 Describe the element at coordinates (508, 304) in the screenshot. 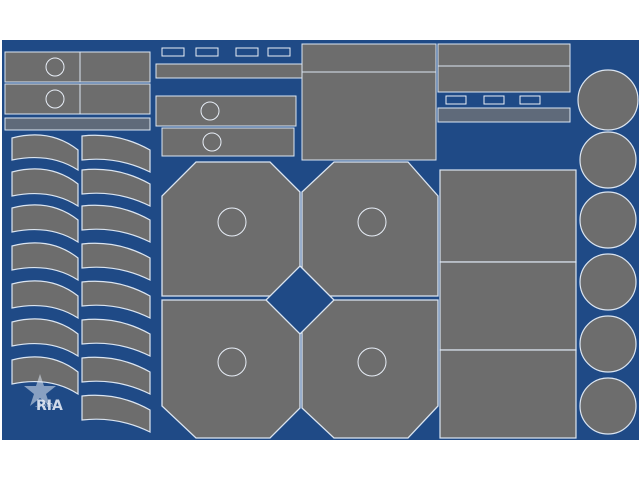

I see `right-panel-group` at that location.